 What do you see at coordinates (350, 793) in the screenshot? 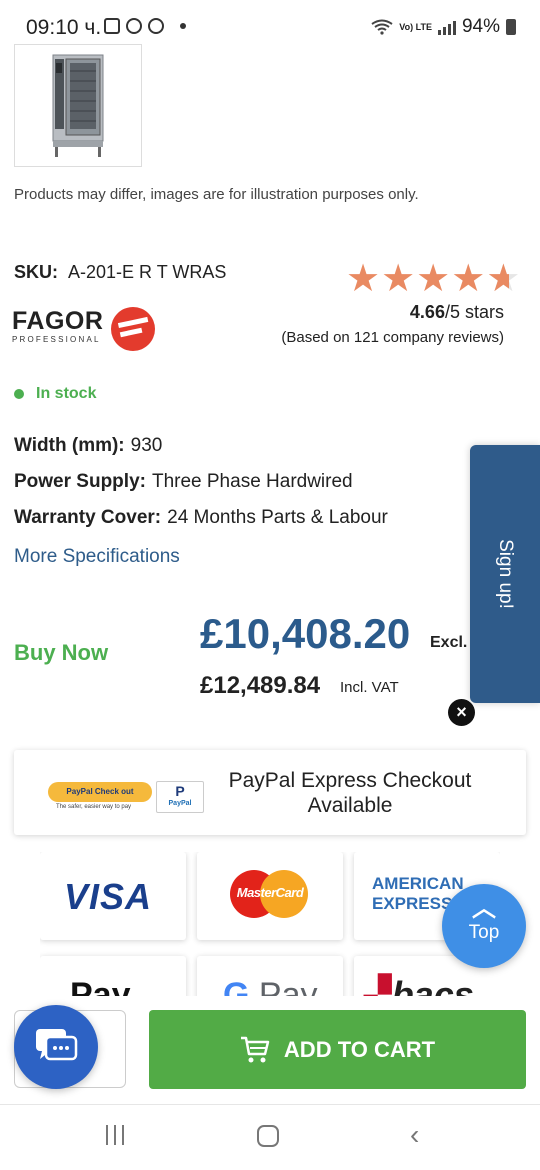
I see `paypal-express-text: PayPal Express Checkout Available` at bounding box center [350, 793].